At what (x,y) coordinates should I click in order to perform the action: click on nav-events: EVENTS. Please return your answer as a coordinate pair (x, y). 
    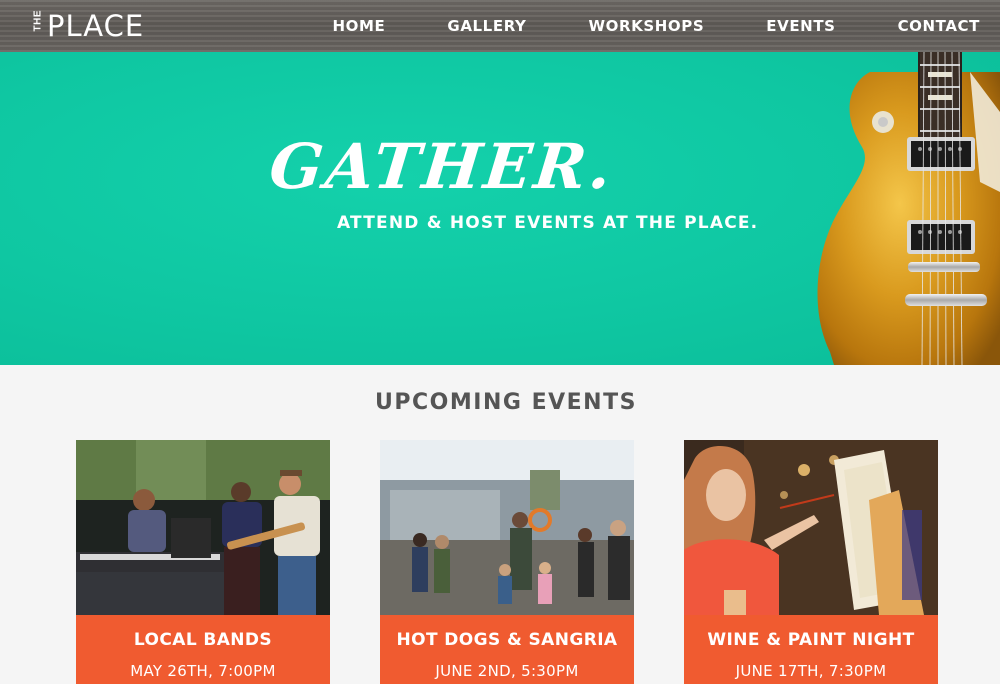
    Looking at the image, I should click on (800, 26).